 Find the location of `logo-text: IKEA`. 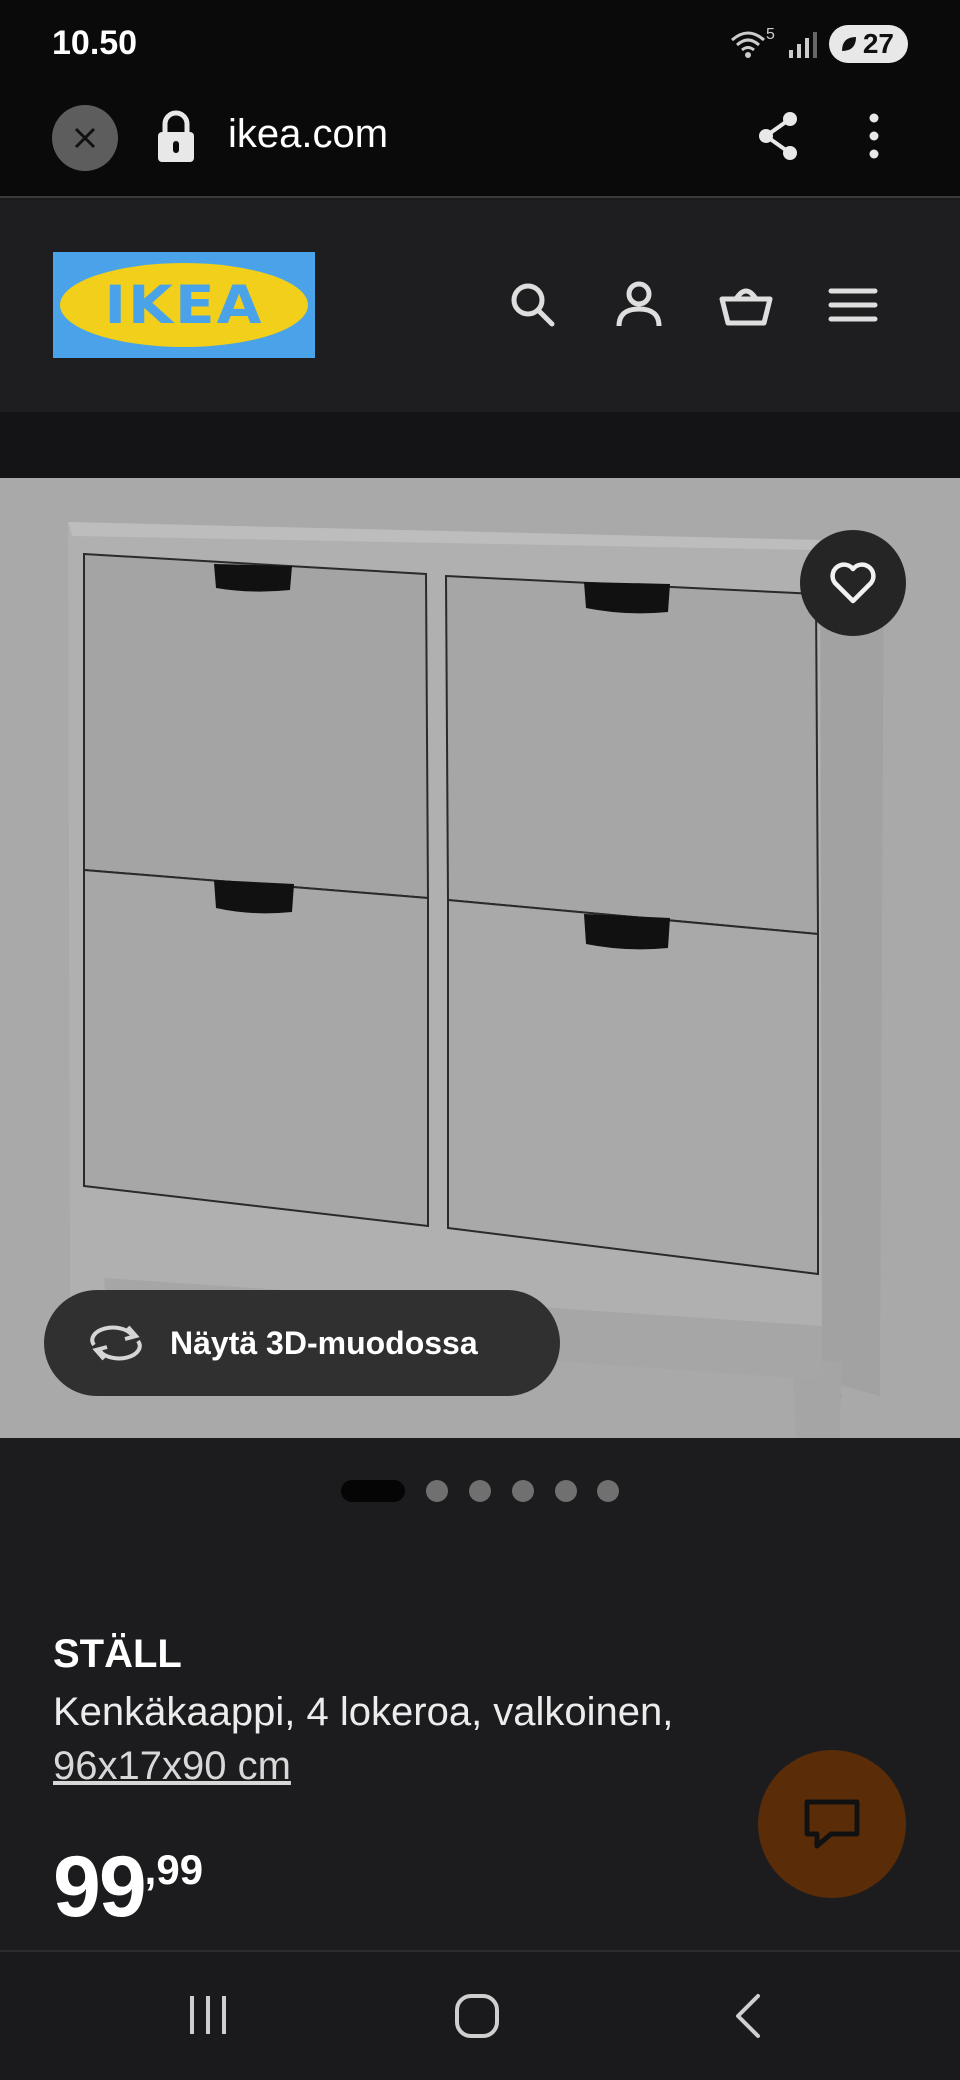

logo-text: IKEA is located at coordinates (184, 305).